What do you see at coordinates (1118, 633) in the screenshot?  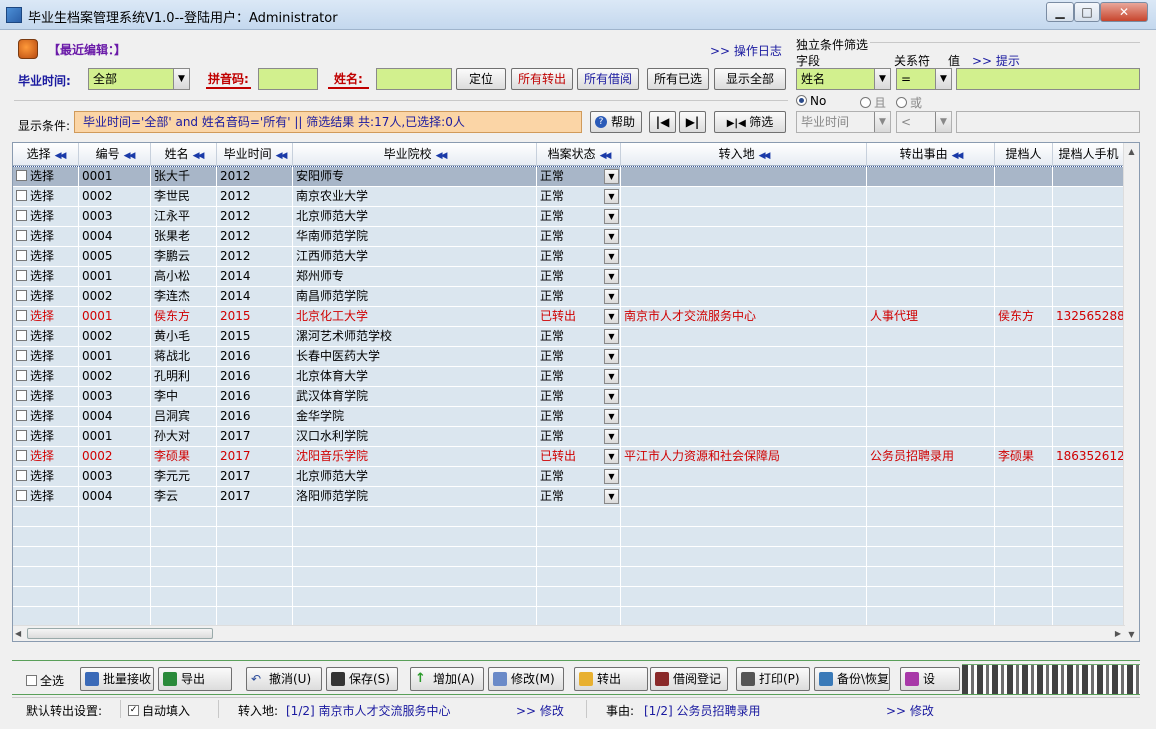 I see `scroll-right-icon: ▶` at bounding box center [1118, 633].